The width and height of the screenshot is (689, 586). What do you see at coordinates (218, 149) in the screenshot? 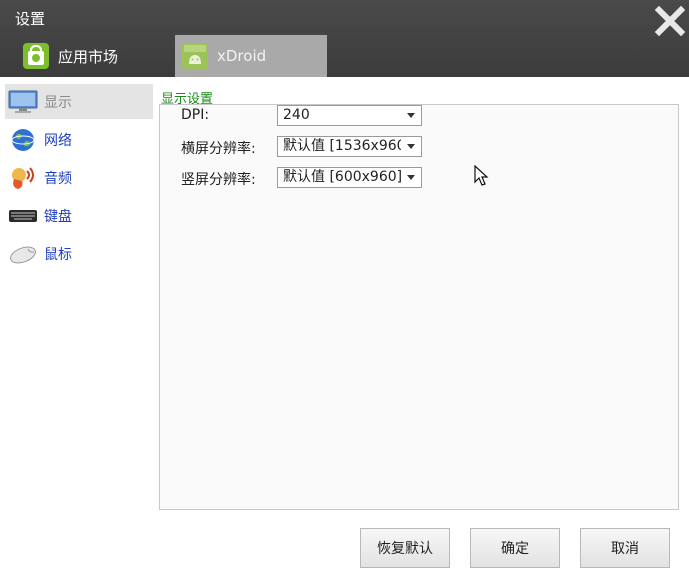
I see `landscape-resolution-label: 横屏分辨率:` at bounding box center [218, 149].